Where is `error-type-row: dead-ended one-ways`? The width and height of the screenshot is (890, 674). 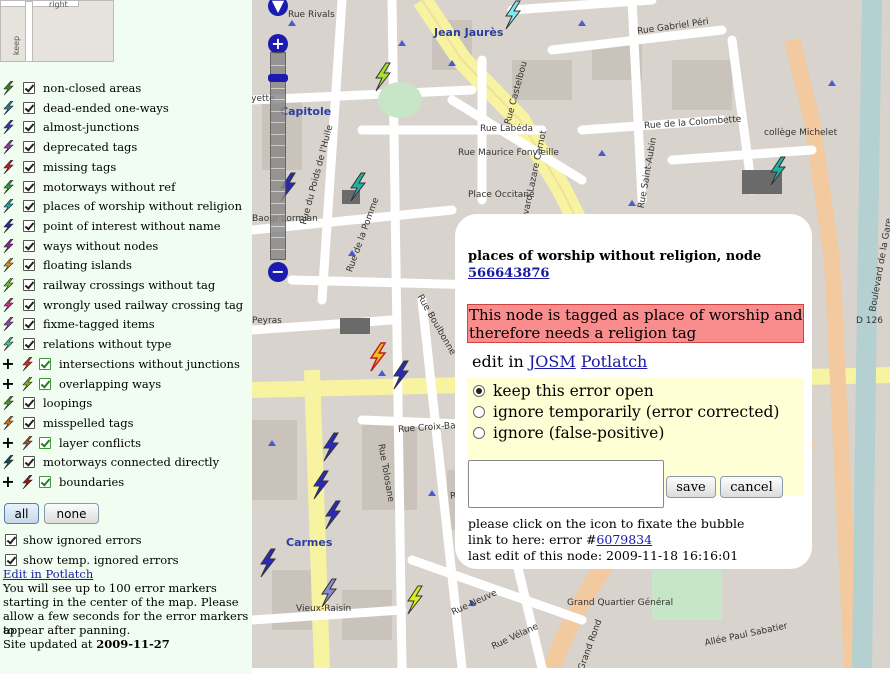
error-type-row: dead-ended one-ways is located at coordinates (84, 108).